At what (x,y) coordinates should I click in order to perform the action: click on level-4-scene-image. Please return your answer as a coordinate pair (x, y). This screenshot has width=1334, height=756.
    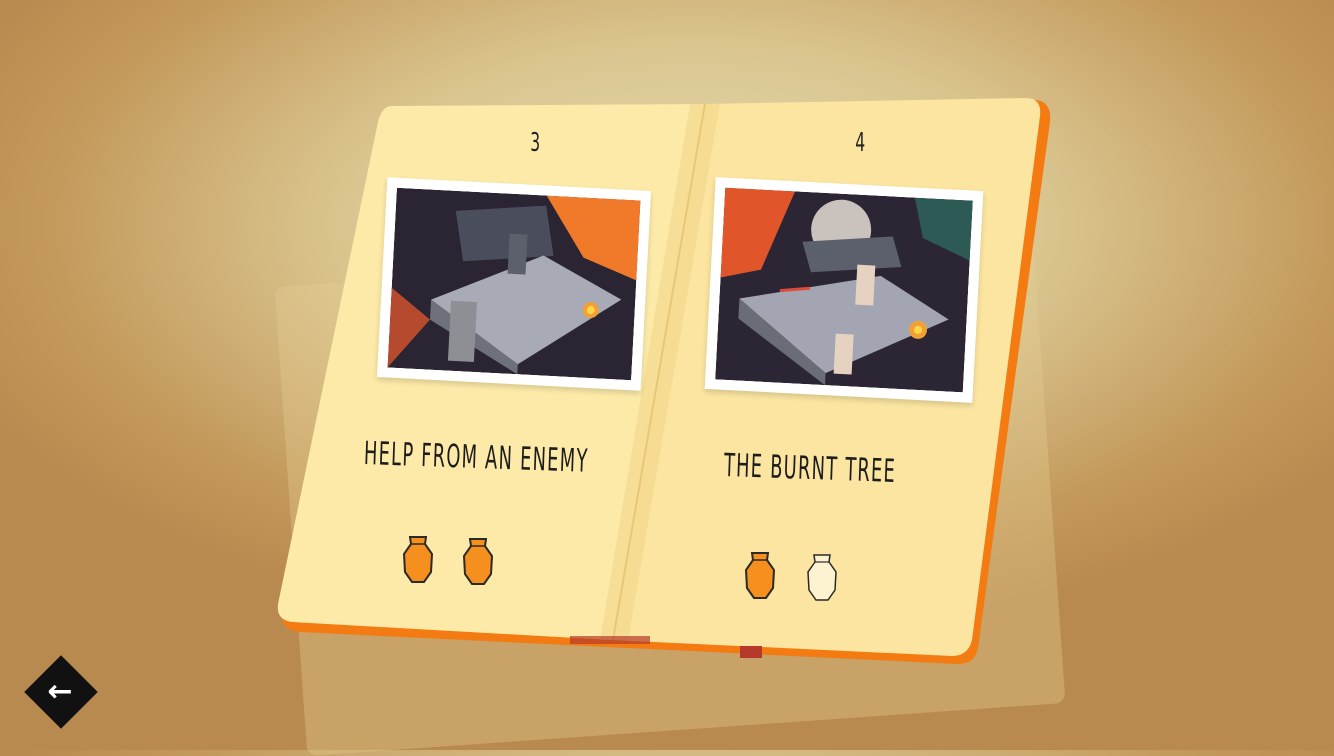
    Looking at the image, I should click on (844, 290).